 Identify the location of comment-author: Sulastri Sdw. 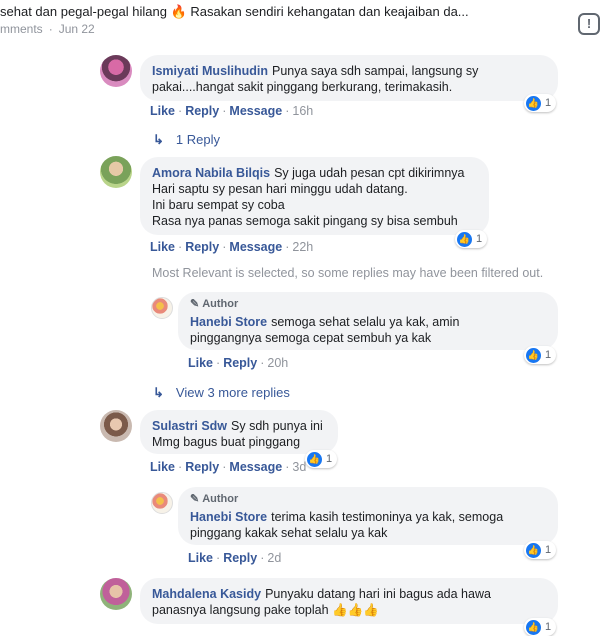
(189, 426).